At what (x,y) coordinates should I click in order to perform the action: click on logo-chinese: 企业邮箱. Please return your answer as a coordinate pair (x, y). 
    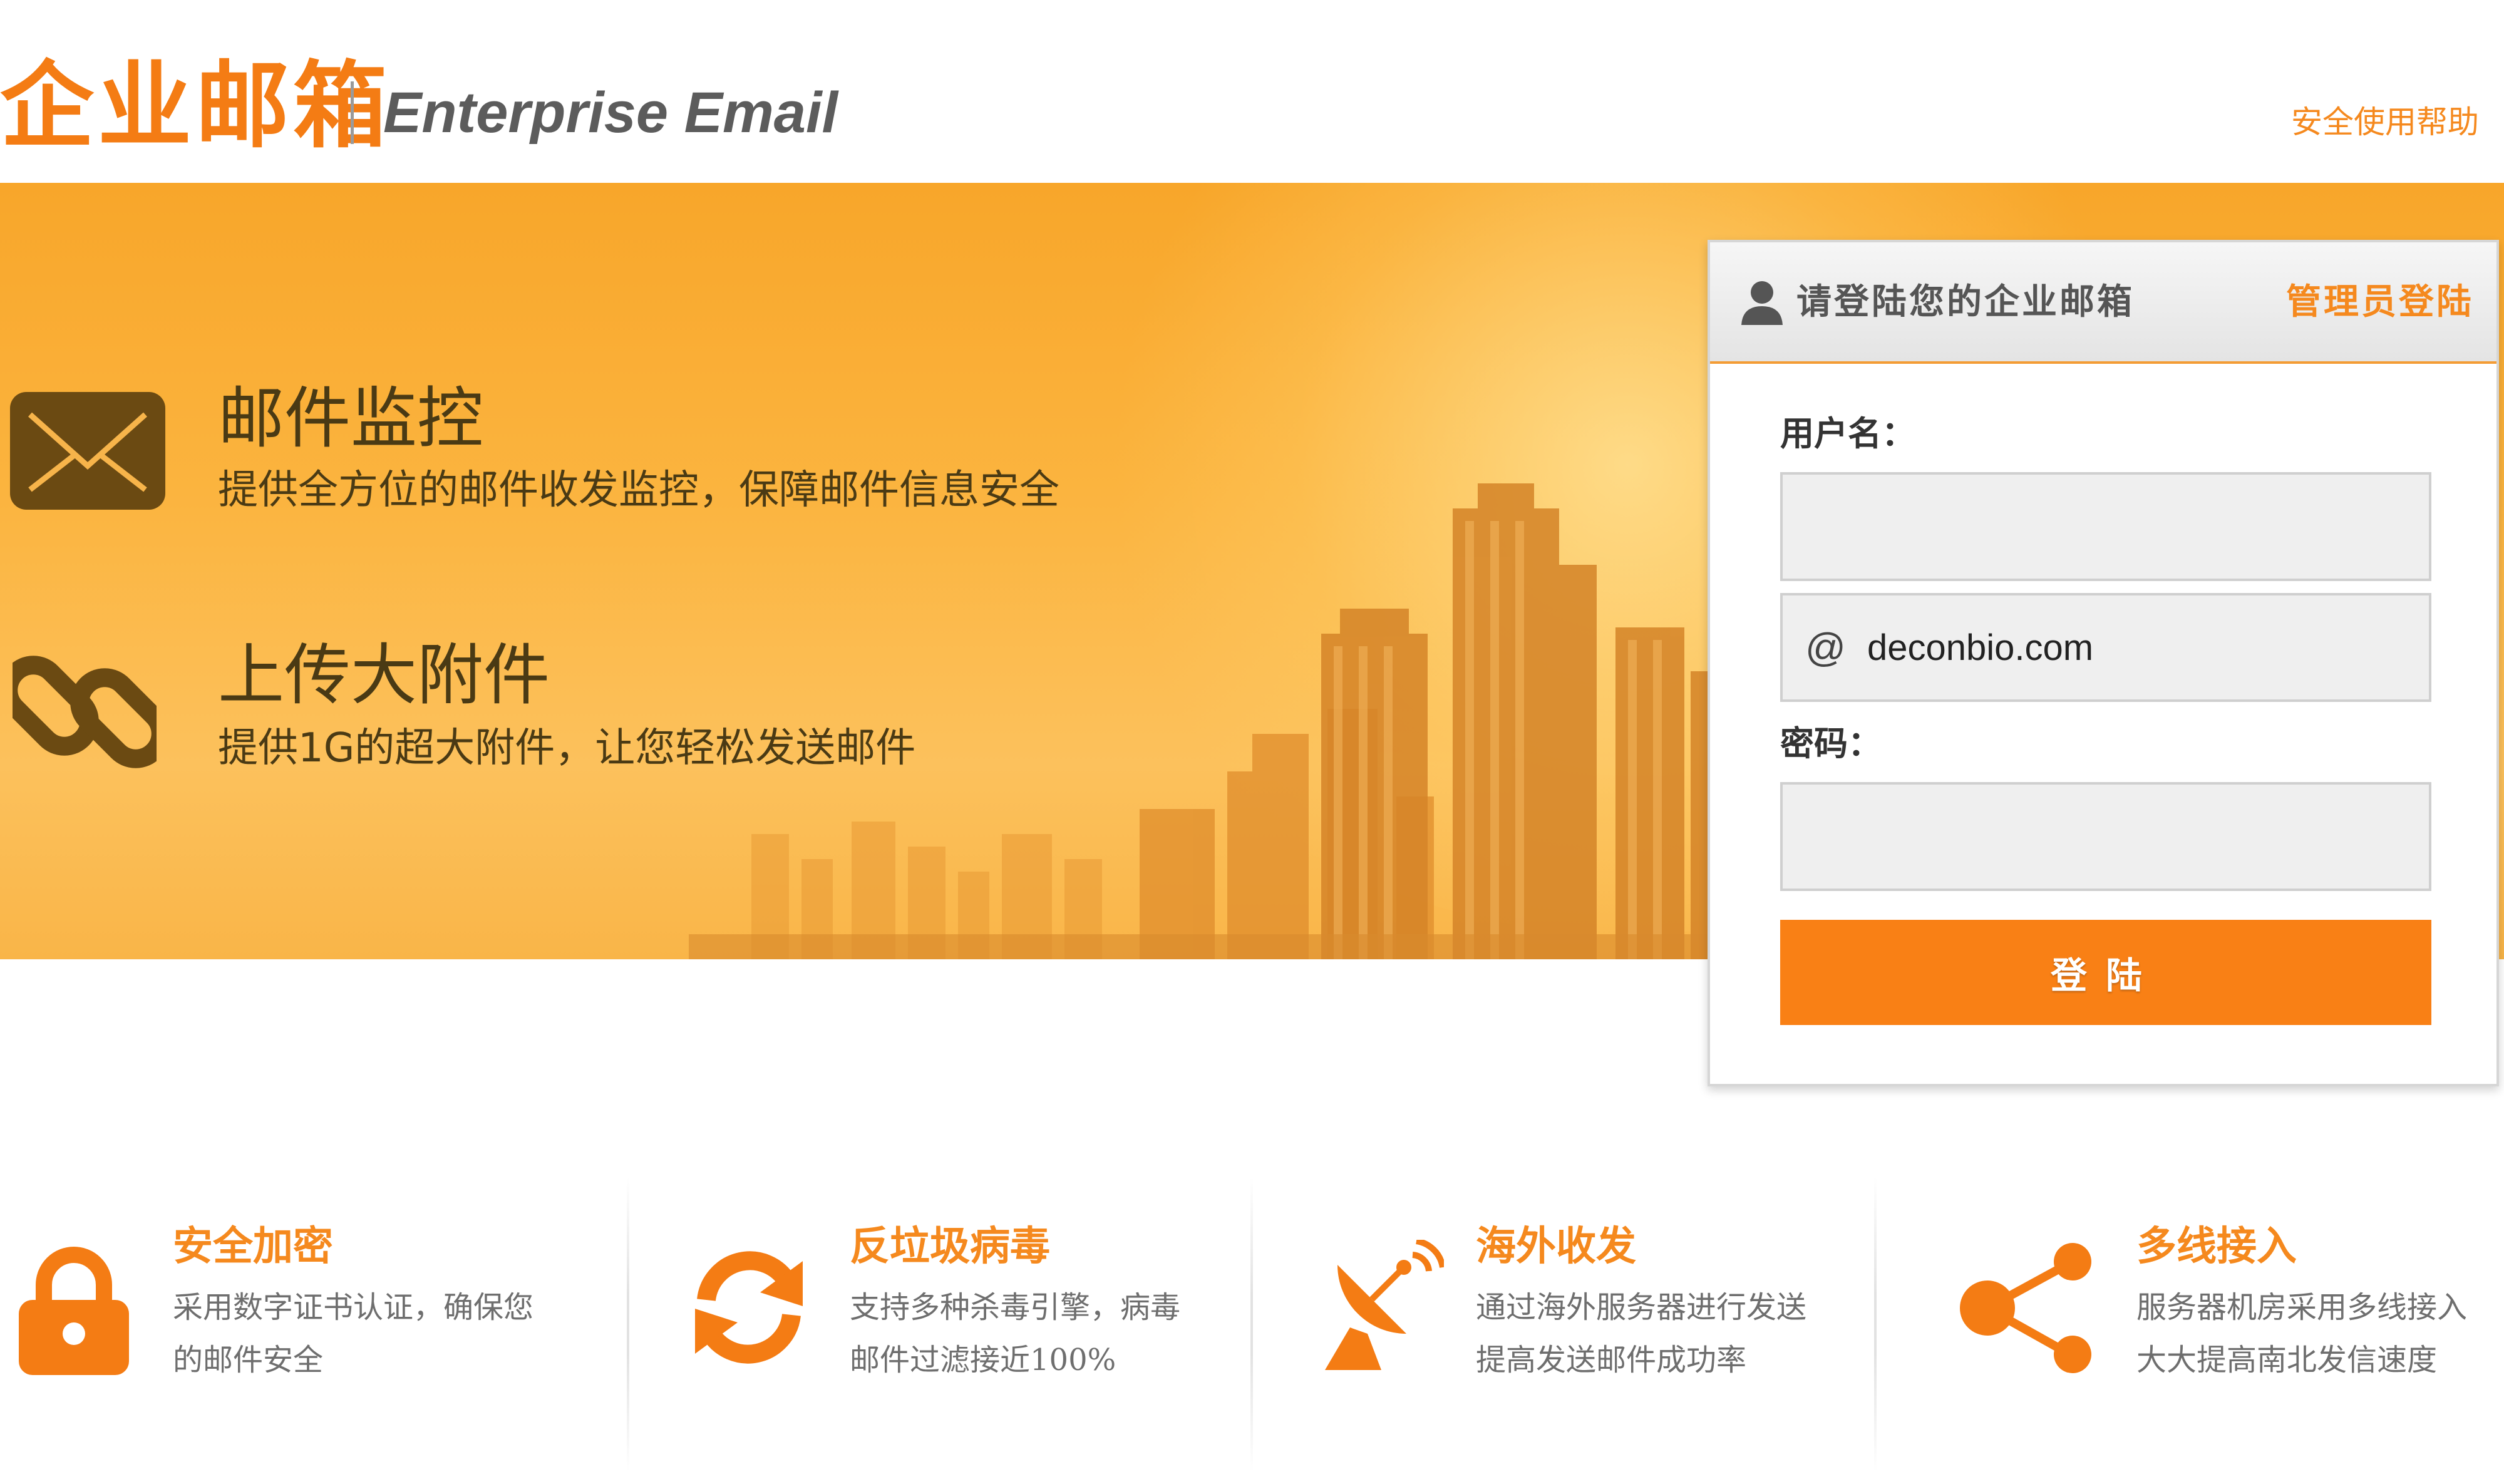
    Looking at the image, I should click on (195, 106).